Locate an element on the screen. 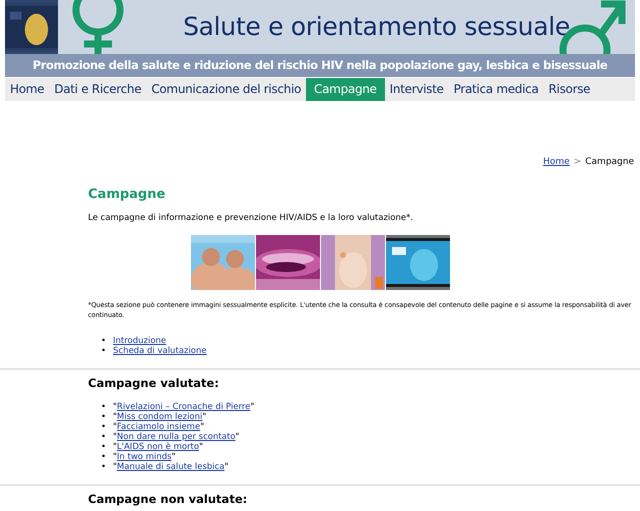  nav-tab: Home is located at coordinates (27, 89).